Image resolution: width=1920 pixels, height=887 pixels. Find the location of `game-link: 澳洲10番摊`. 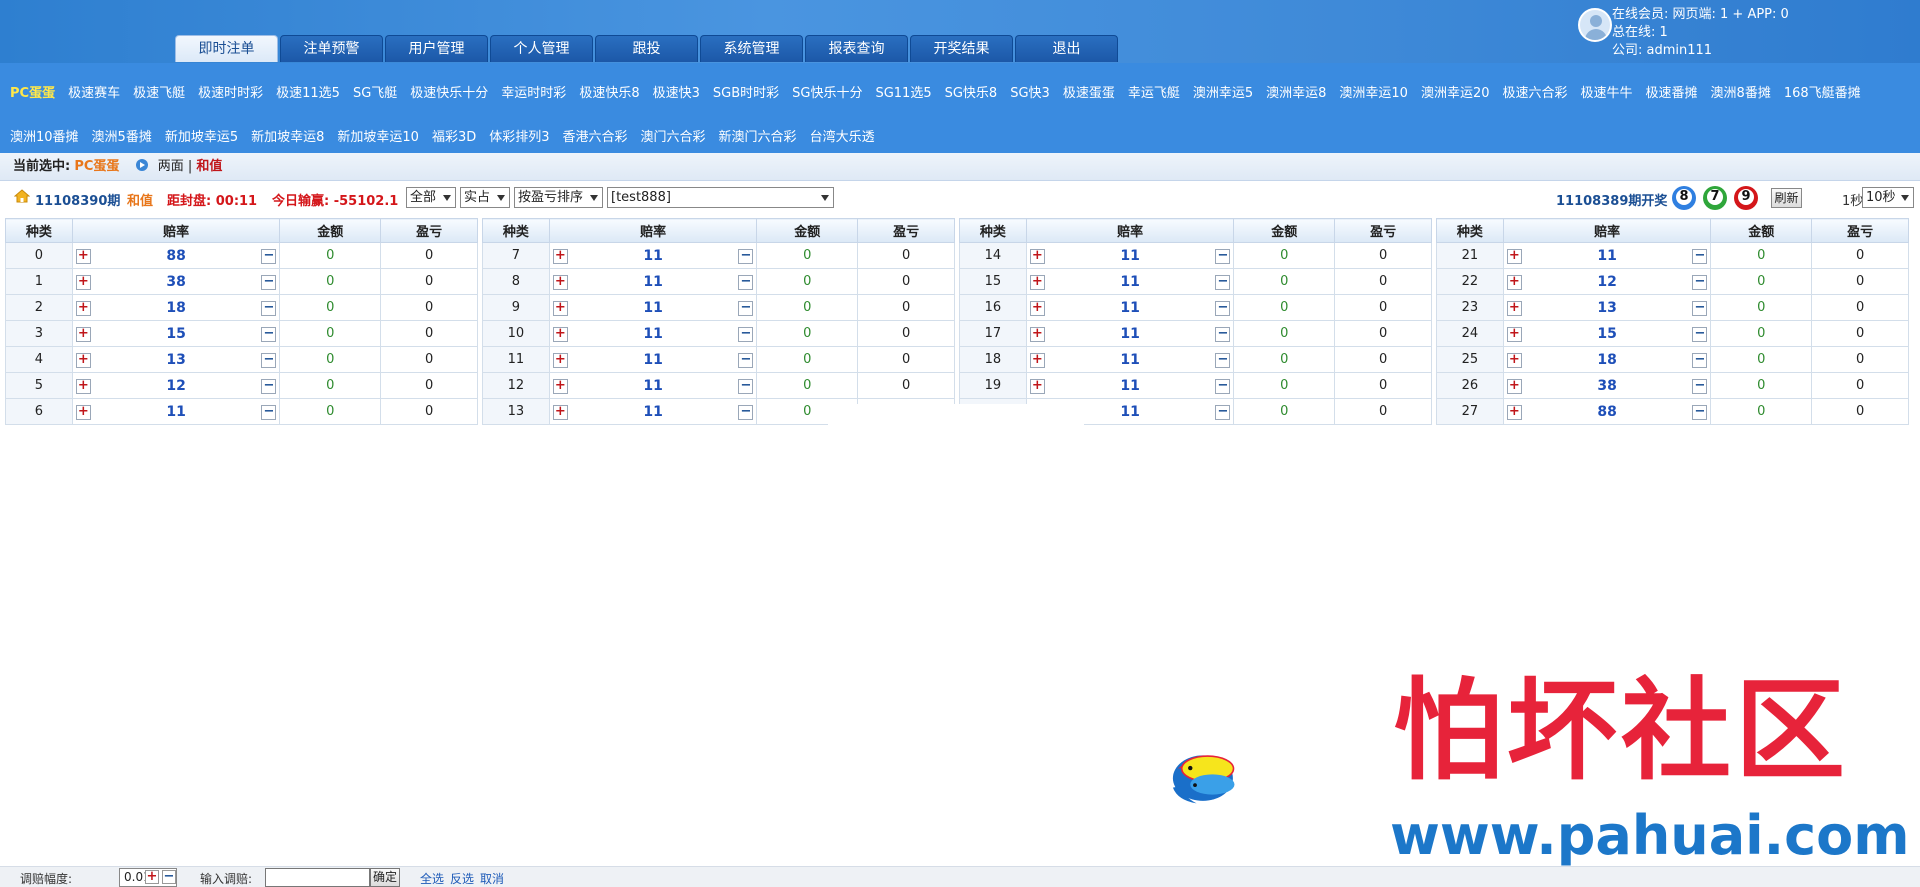

game-link: 澳洲10番摊 is located at coordinates (44, 135).